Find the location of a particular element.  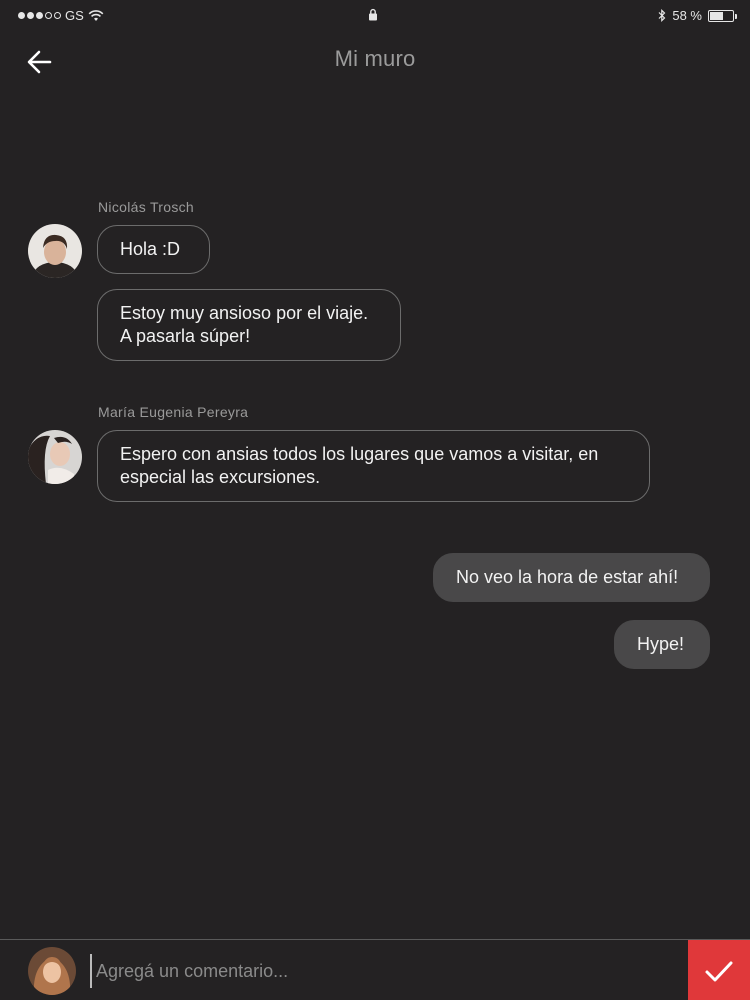

outgoing-message-bubble: Hype! is located at coordinates (662, 644).